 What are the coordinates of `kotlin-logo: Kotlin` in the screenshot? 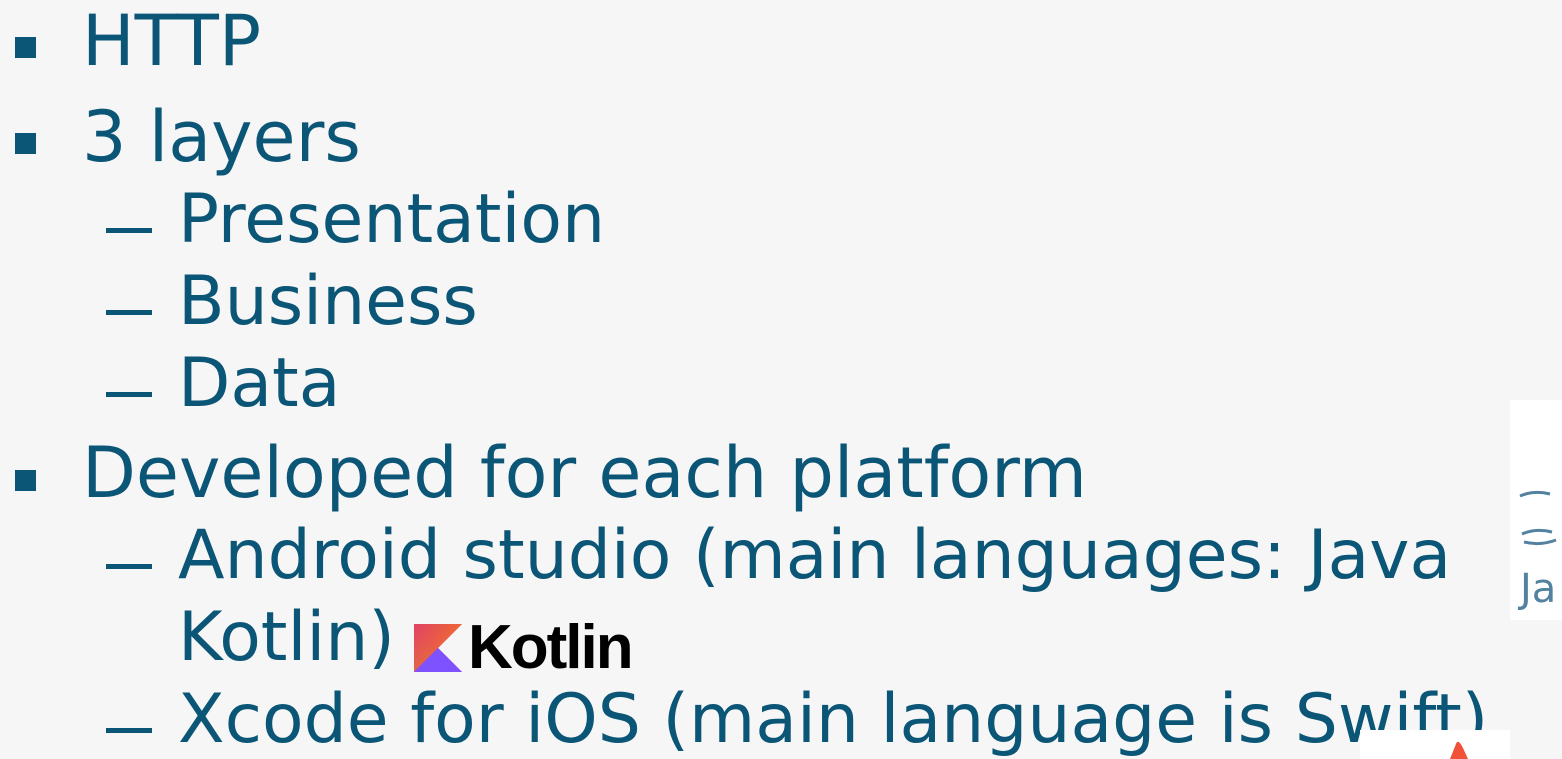 It's located at (524, 648).